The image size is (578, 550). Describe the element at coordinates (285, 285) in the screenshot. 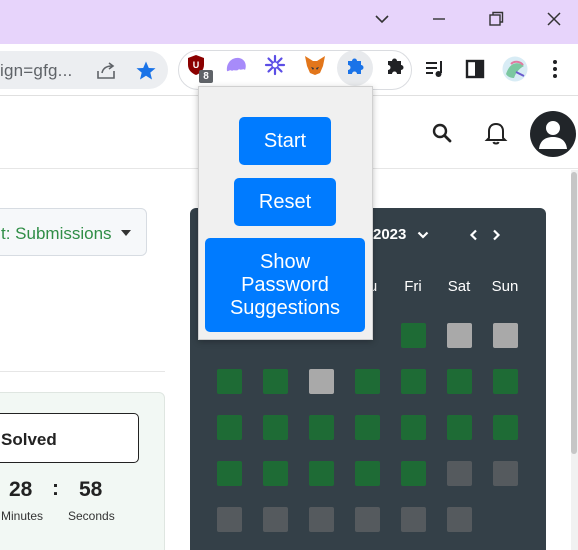

I see `show-password-suggestions-button: Show Password Suggestions` at that location.